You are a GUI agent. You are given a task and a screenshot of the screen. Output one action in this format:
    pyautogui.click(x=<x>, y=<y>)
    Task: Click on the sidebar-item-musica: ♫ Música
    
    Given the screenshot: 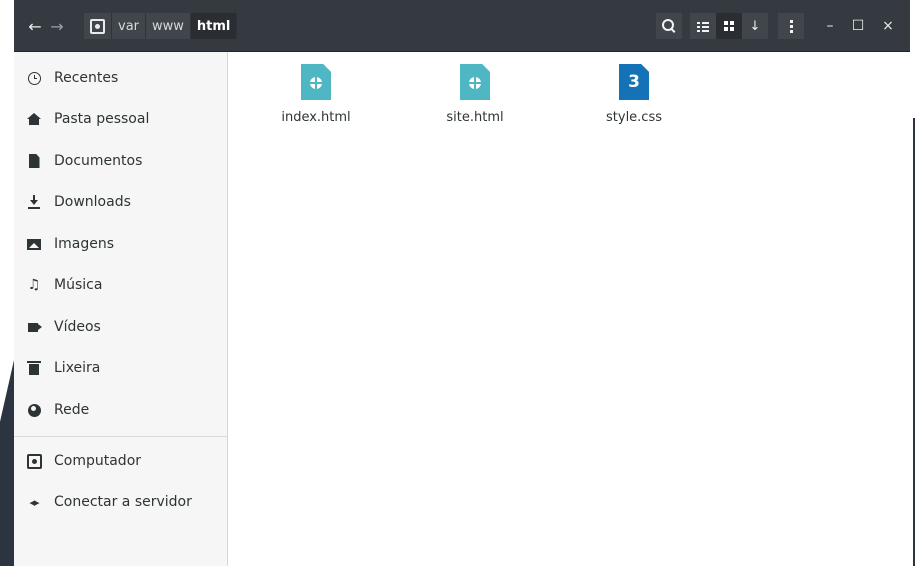 What is the action you would take?
    pyautogui.click(x=120, y=285)
    